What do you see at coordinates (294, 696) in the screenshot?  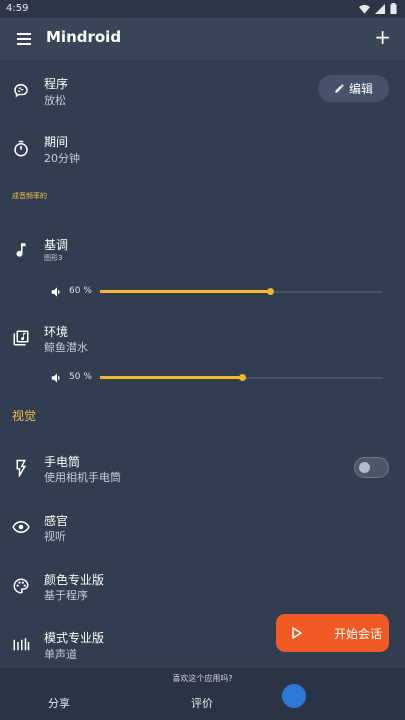 I see `watermark-circle` at bounding box center [294, 696].